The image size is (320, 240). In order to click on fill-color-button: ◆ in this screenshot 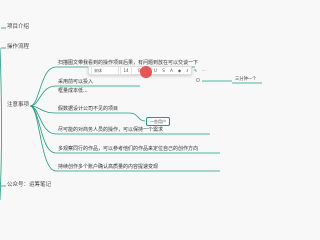, I will do `click(179, 70)`.